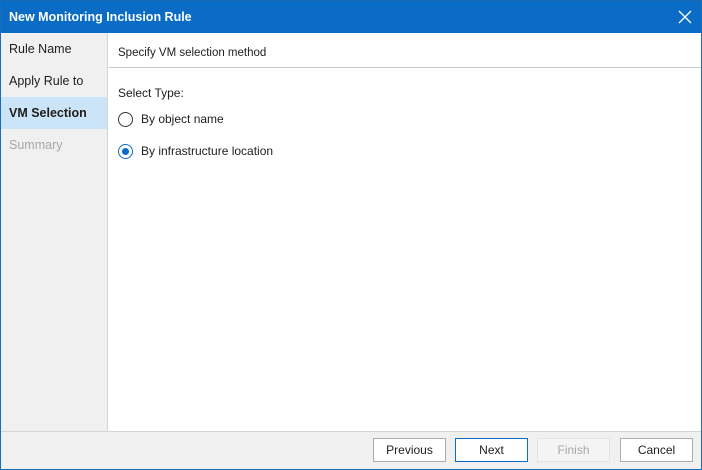 This screenshot has width=702, height=470. Describe the element at coordinates (351, 17) in the screenshot. I see `title-bar: New Monitoring Inclusion Rule` at that location.